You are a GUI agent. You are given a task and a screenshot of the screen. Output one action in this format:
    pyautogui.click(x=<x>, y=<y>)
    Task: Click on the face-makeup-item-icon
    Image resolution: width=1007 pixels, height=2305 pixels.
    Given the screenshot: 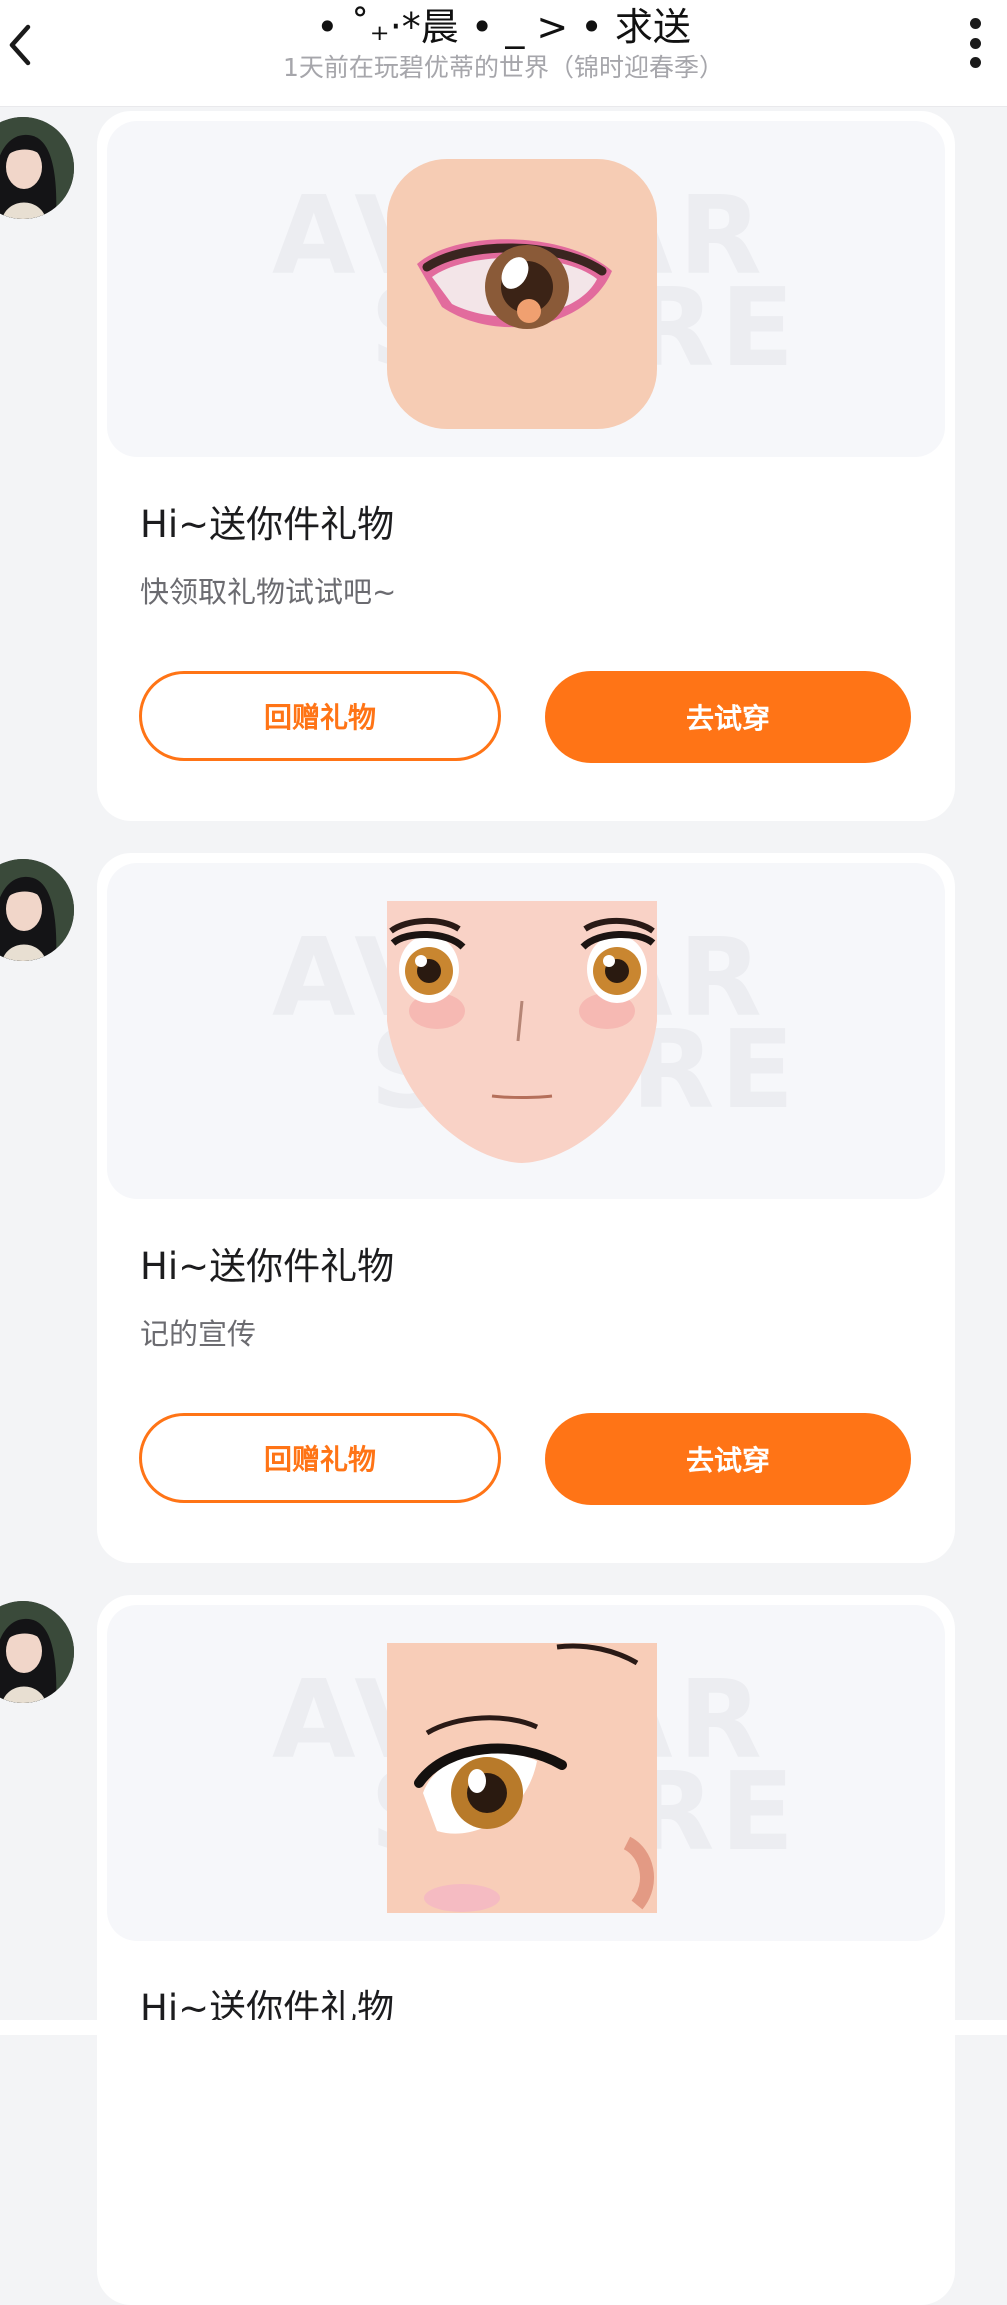 What is the action you would take?
    pyautogui.click(x=522, y=1036)
    